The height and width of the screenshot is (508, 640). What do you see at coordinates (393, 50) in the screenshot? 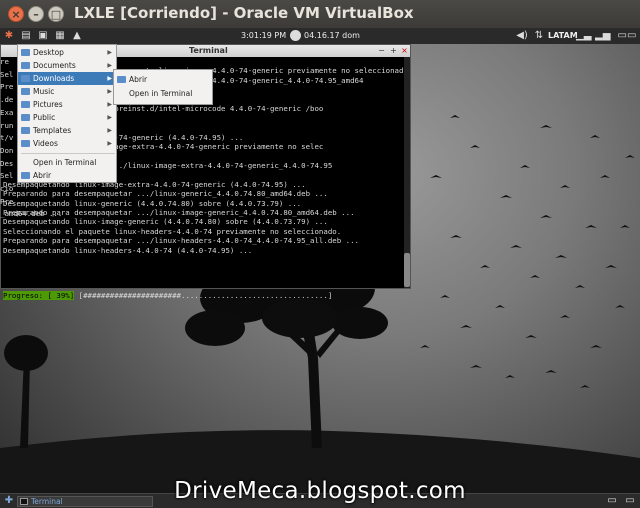
I see `terminal-maximize-button: +` at bounding box center [393, 50].